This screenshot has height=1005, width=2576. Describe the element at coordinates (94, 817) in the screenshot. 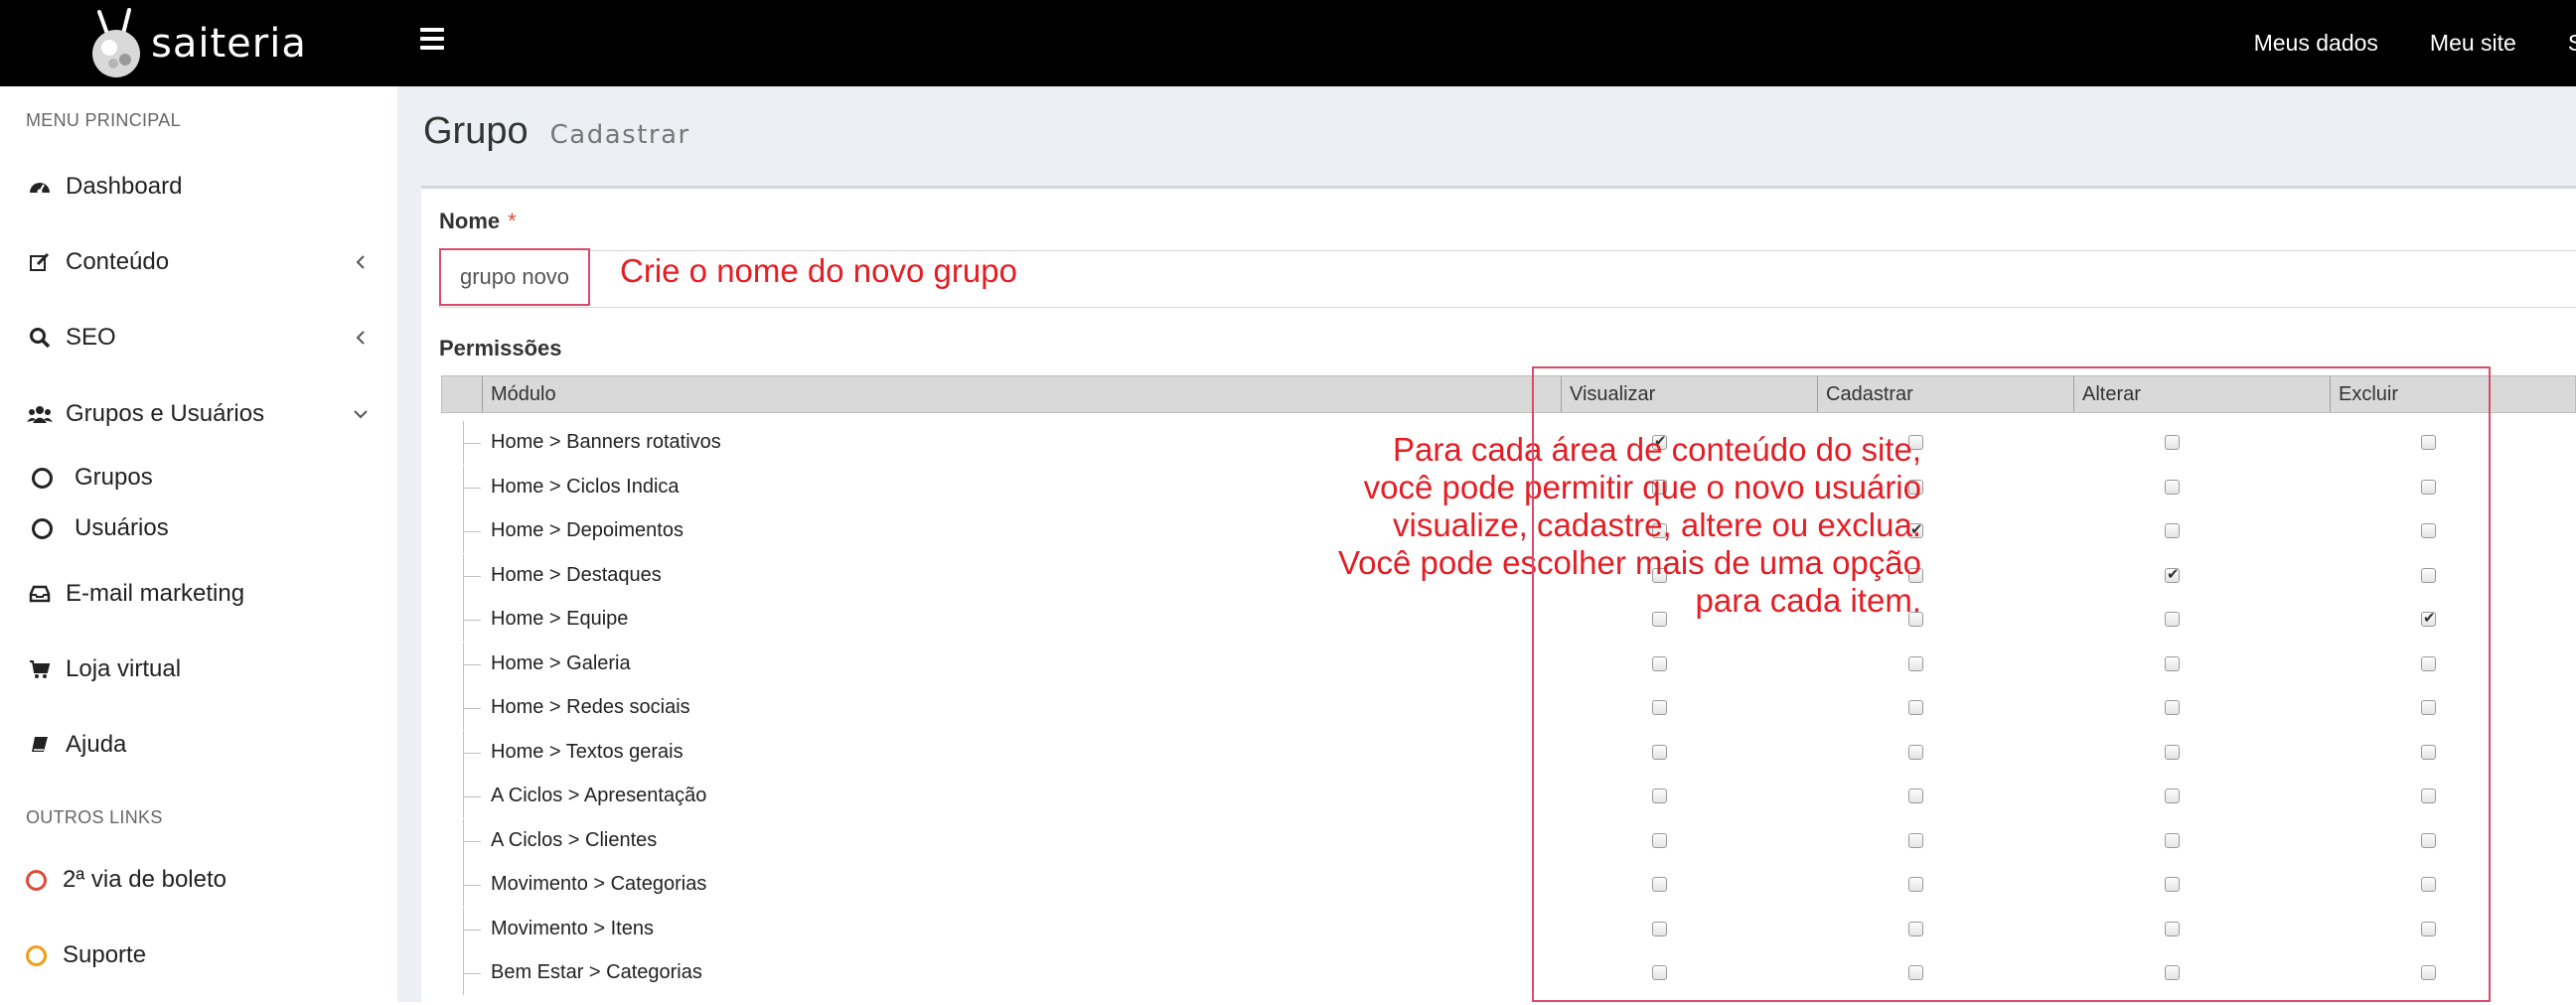

I see `sidebar-header-other: OUTROS LINKS` at that location.